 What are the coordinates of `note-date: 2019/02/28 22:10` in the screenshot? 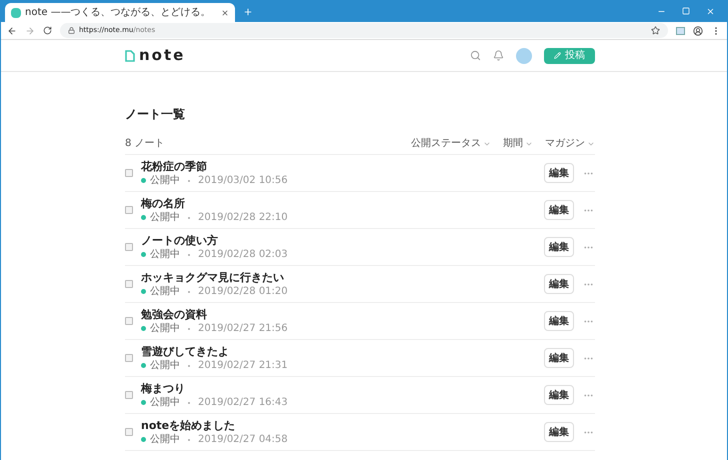 It's located at (243, 217).